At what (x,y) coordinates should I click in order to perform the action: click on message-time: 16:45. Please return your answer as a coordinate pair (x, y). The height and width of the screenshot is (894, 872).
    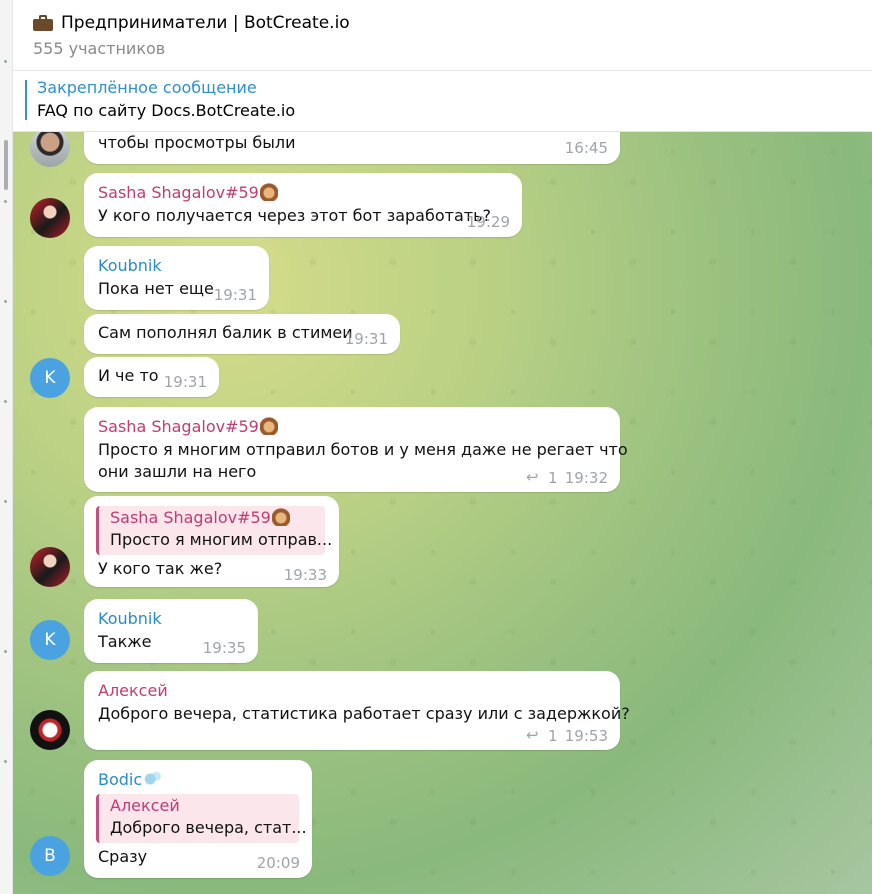
    Looking at the image, I should click on (586, 148).